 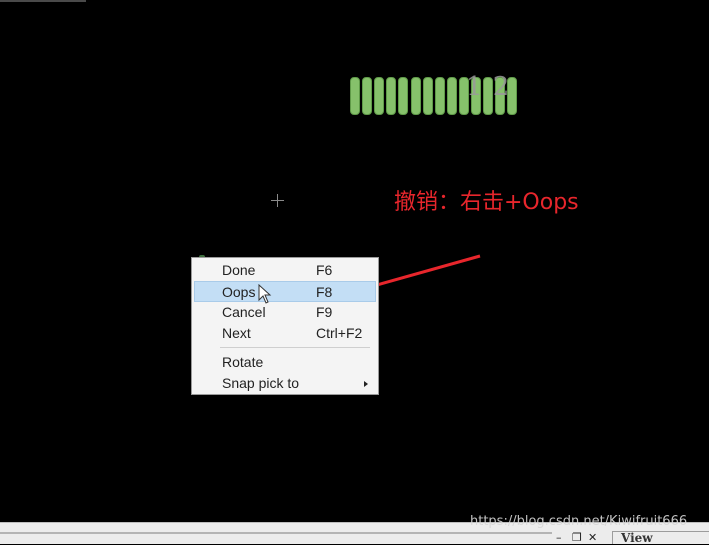 I want to click on close-icon: ✕, so click(x=592, y=538).